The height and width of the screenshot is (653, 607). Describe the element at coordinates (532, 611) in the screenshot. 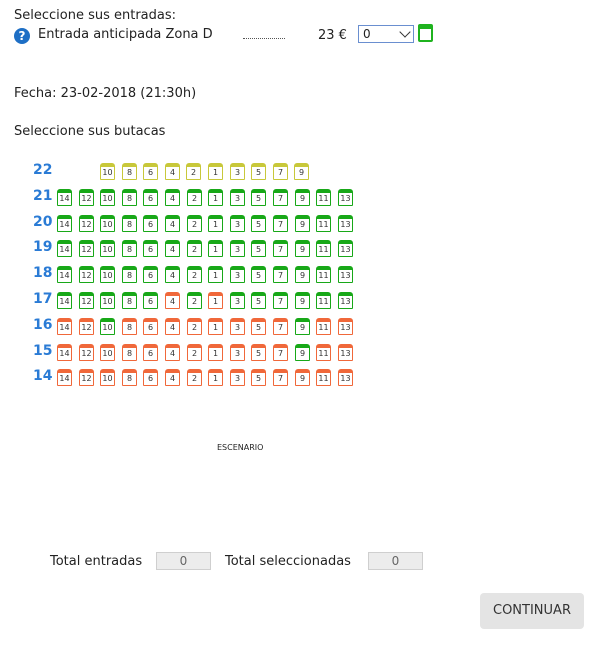

I see `continue-button: CONTINUAR` at that location.